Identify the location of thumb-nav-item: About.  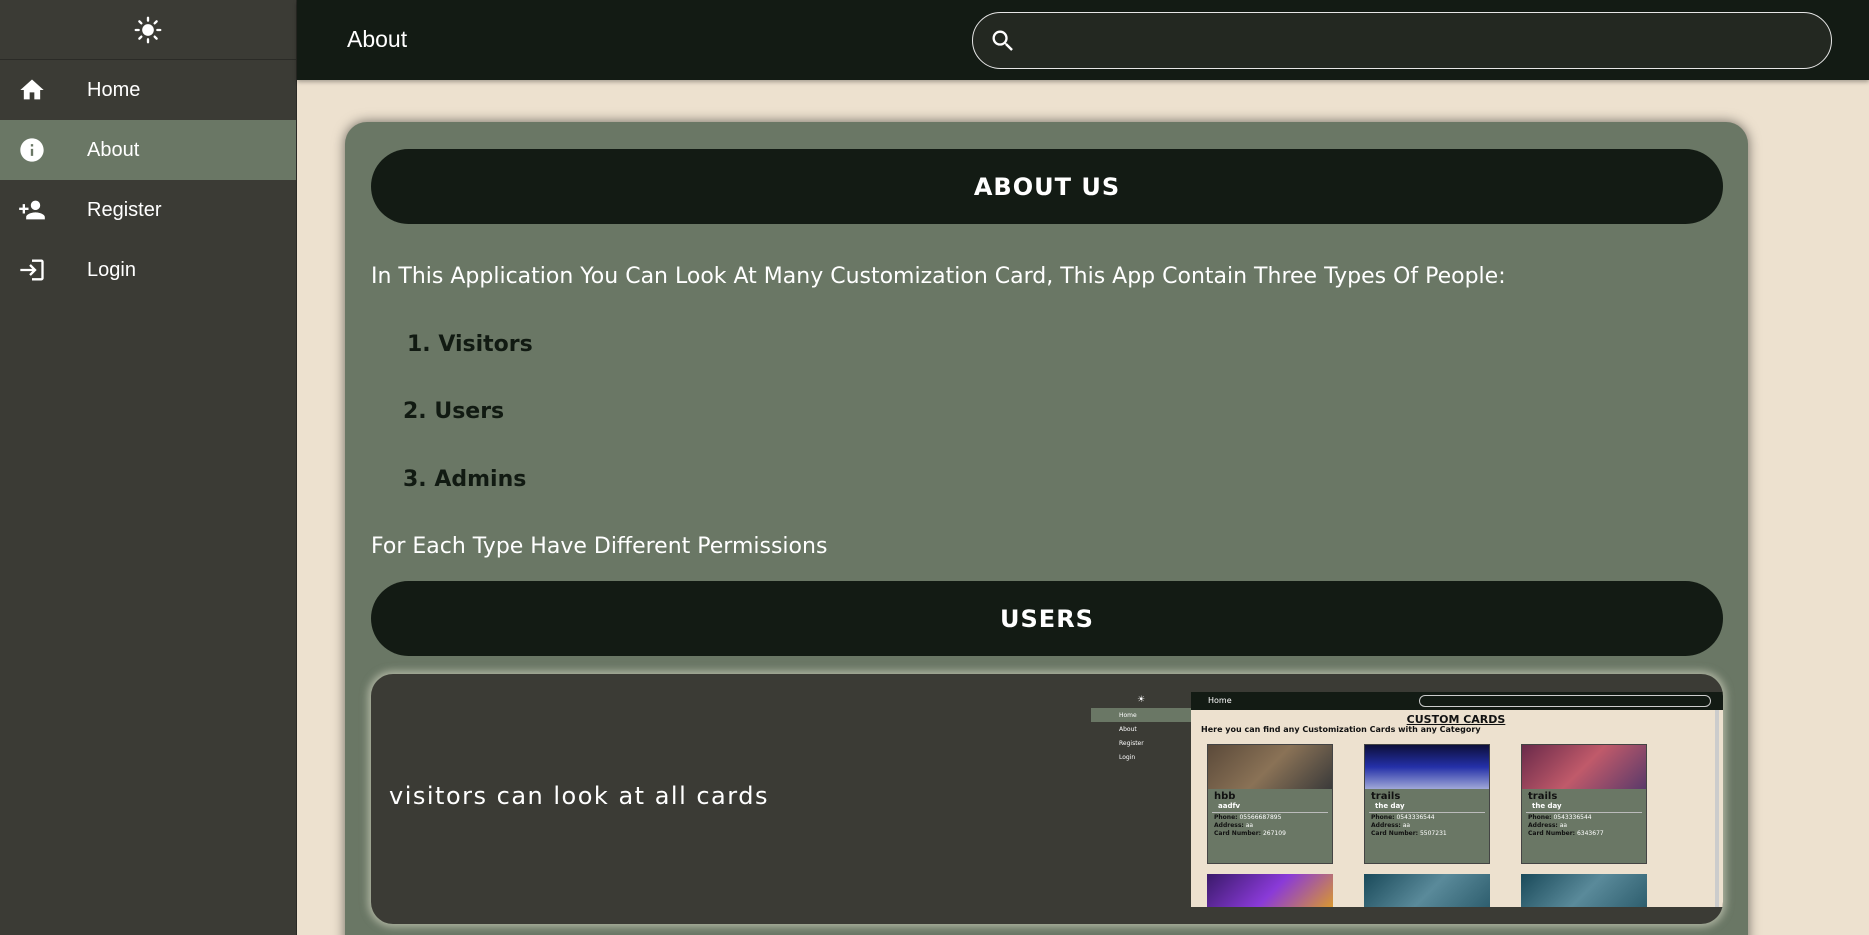
(1128, 729).